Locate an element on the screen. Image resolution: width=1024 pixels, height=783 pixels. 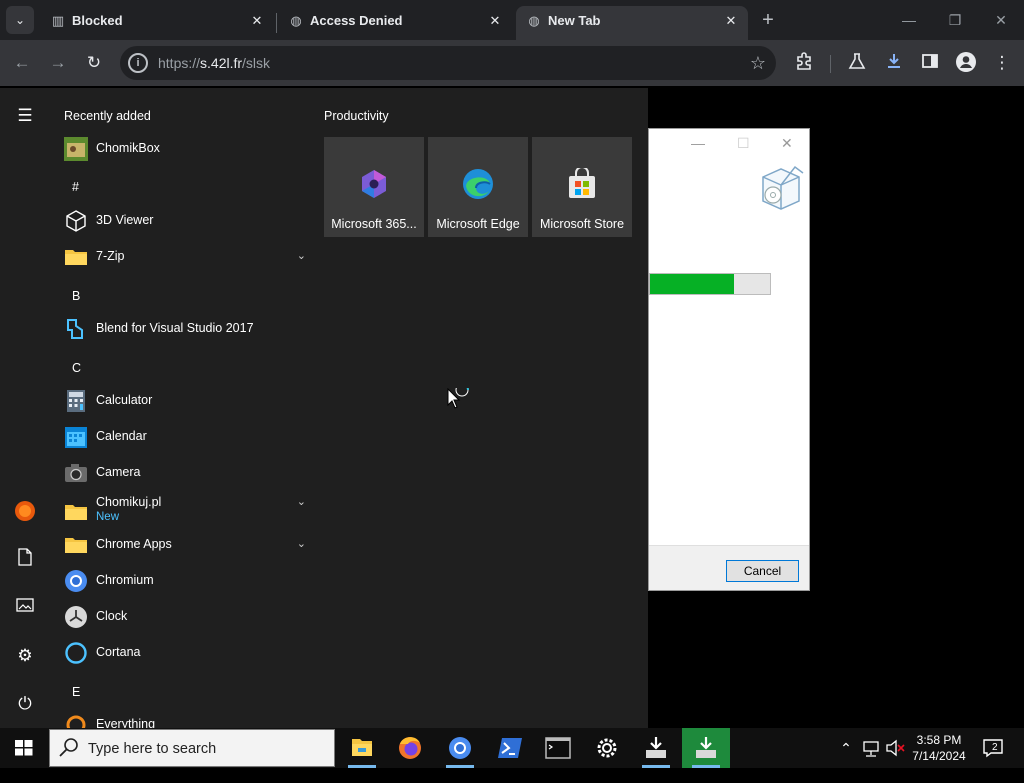
notification-count: 2 is located at coordinates (995, 747).